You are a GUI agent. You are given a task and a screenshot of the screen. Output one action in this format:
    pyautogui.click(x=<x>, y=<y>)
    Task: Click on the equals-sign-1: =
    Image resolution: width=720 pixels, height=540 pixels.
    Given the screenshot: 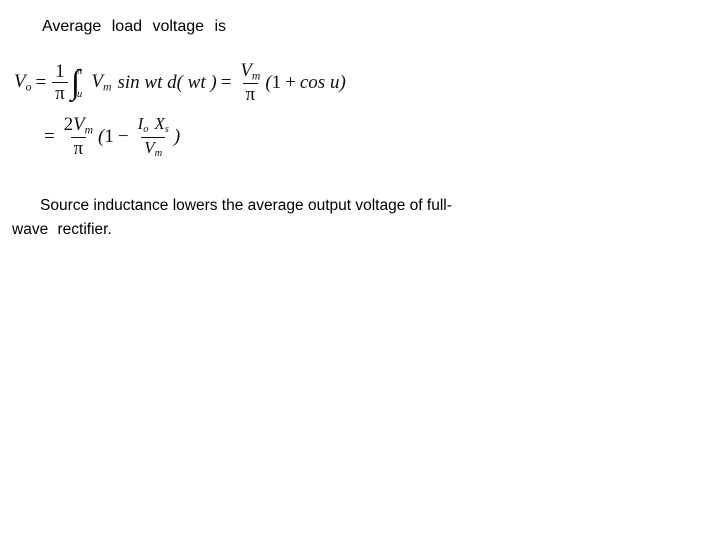 What is the action you would take?
    pyautogui.click(x=41, y=82)
    